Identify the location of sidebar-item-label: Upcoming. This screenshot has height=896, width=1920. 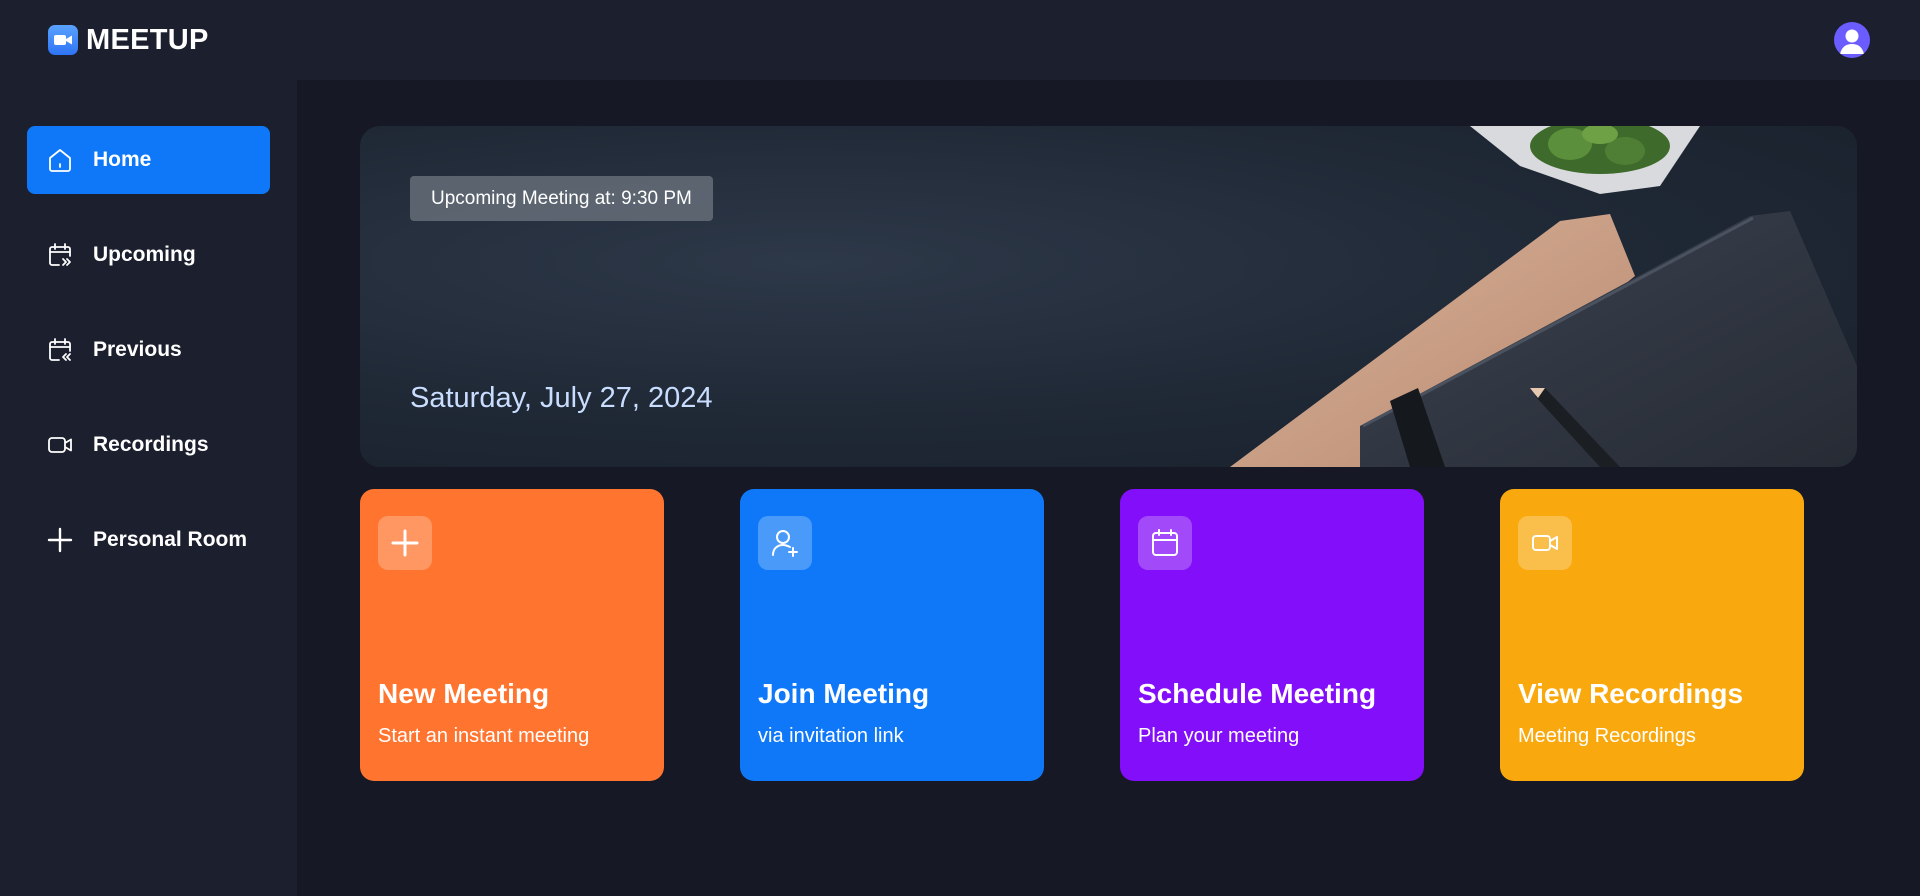
(144, 254).